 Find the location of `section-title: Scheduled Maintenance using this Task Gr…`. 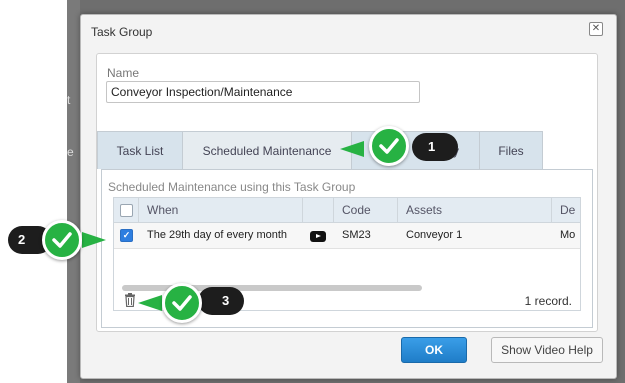

section-title: Scheduled Maintenance using this Task Gr… is located at coordinates (232, 187).